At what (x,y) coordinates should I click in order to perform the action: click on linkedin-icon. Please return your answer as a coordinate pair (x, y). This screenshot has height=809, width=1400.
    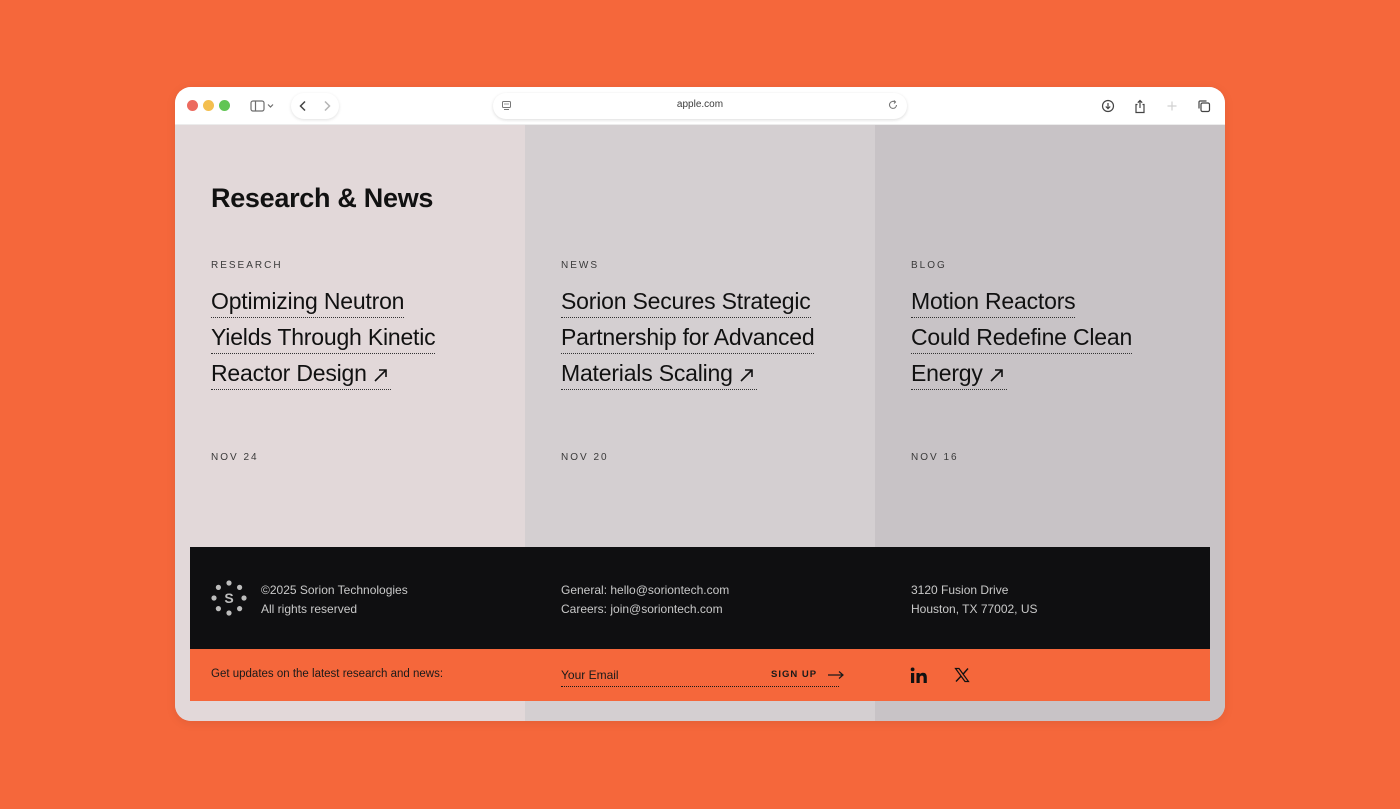
    Looking at the image, I should click on (918, 675).